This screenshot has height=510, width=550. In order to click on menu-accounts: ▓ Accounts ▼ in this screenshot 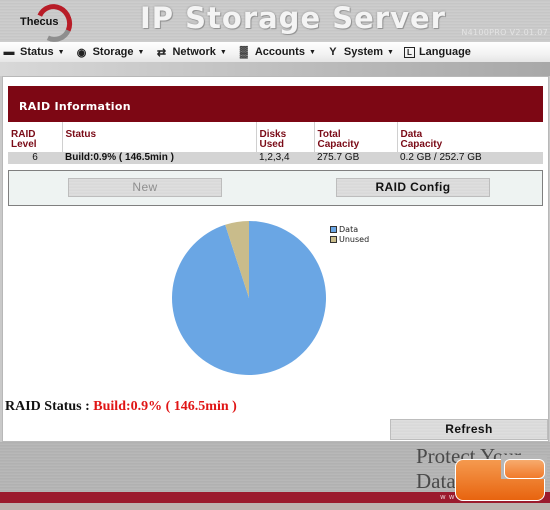, I will do `click(276, 52)`.